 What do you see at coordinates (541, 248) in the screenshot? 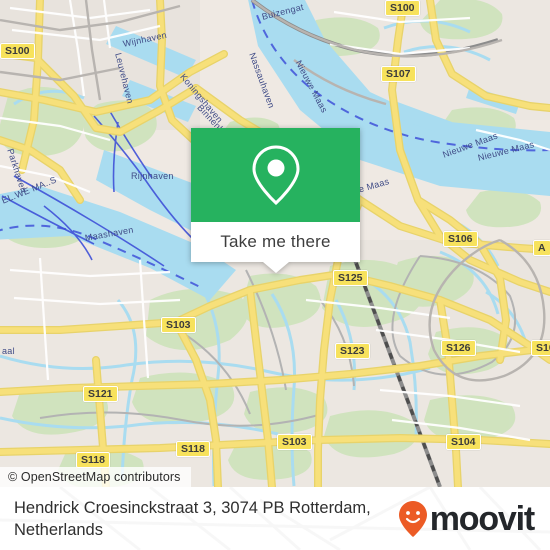
I see `road-shield: A` at bounding box center [541, 248].